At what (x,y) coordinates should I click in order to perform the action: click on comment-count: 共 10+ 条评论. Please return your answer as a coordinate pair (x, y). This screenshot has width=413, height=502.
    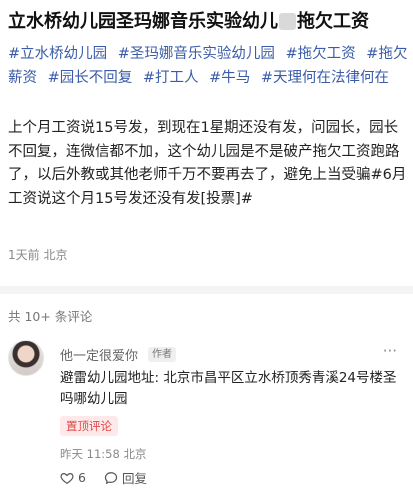
    Looking at the image, I should click on (50, 316).